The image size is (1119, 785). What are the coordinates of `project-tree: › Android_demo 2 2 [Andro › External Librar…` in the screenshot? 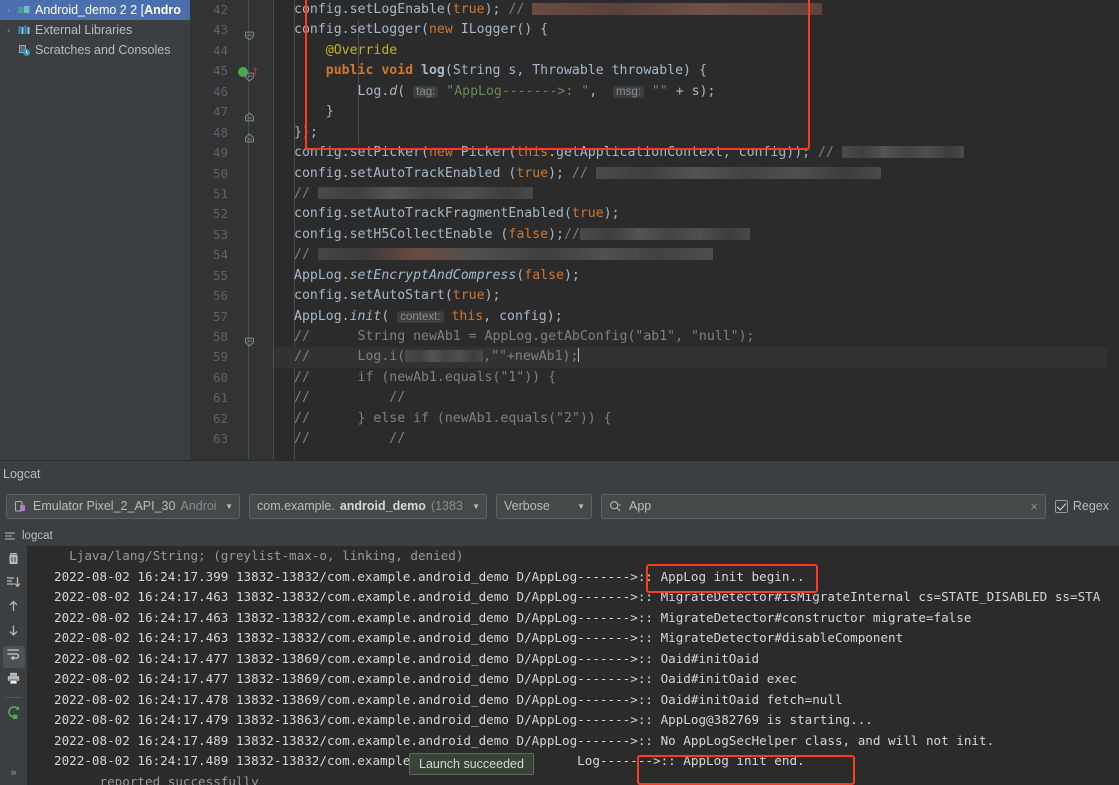 It's located at (95, 230).